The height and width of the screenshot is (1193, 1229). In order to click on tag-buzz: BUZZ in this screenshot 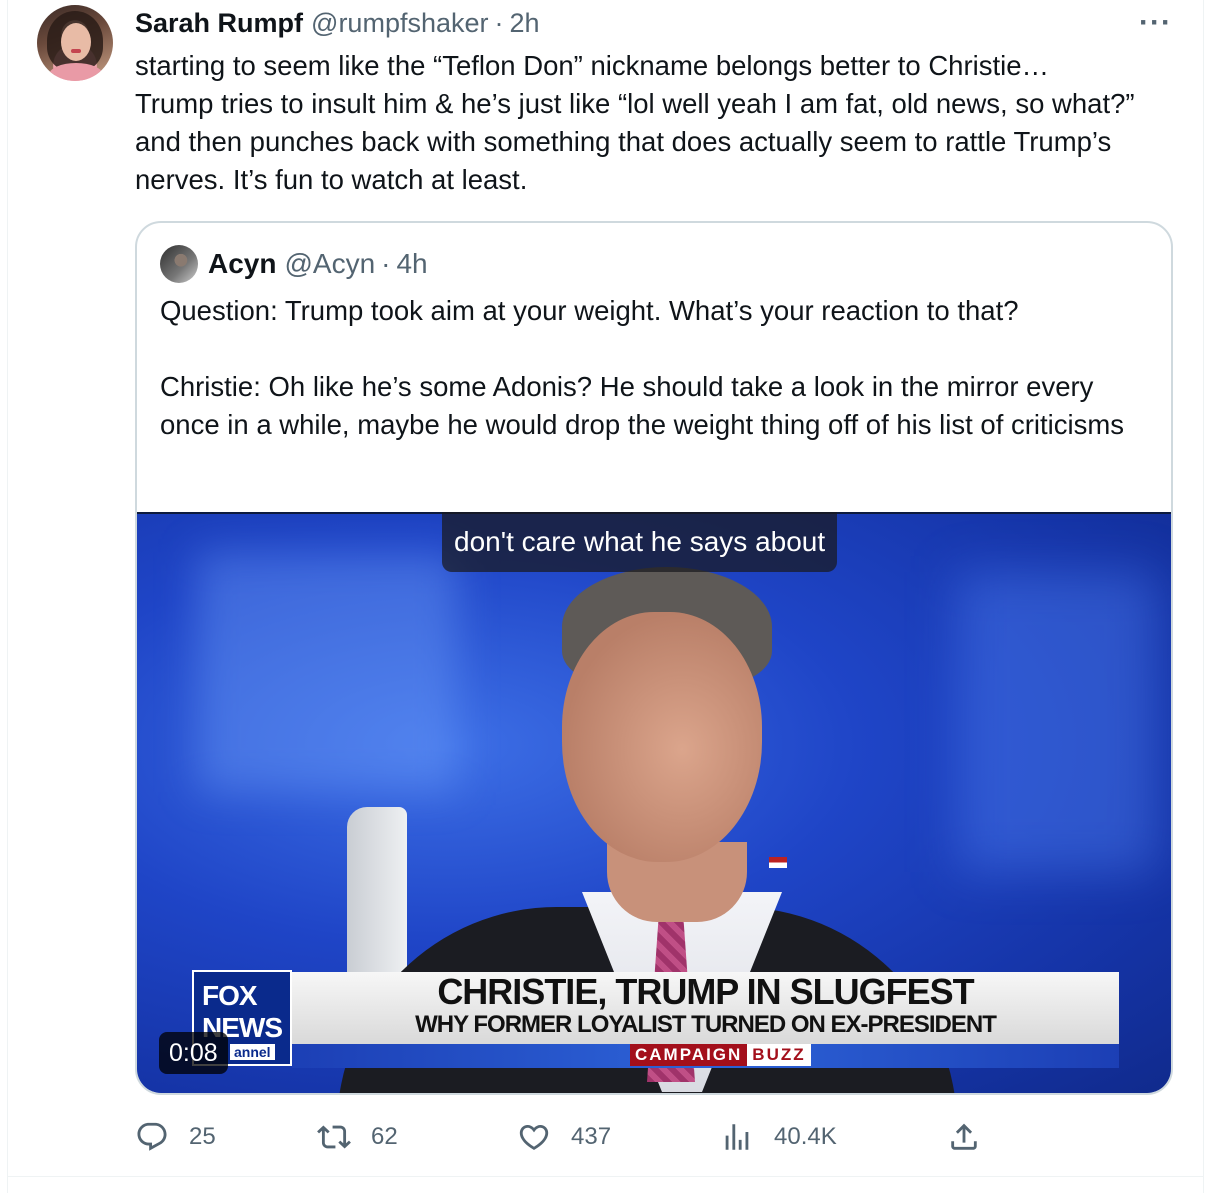, I will do `click(779, 1055)`.